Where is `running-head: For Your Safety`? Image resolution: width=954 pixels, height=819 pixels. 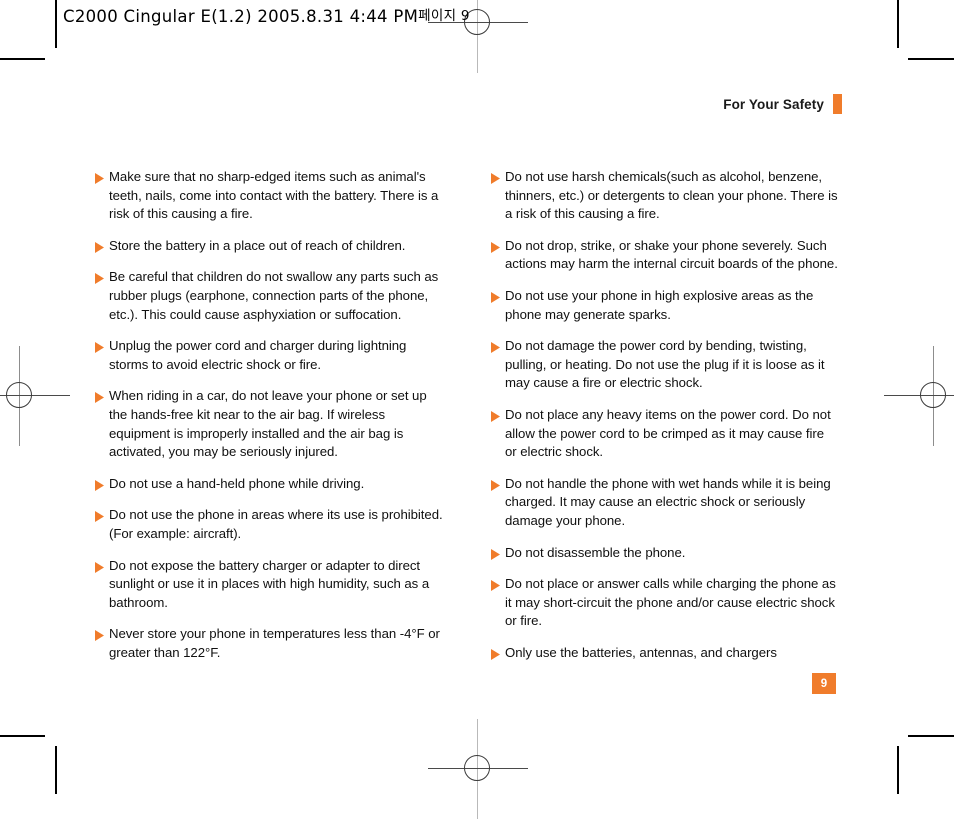 running-head: For Your Safety is located at coordinates (782, 104).